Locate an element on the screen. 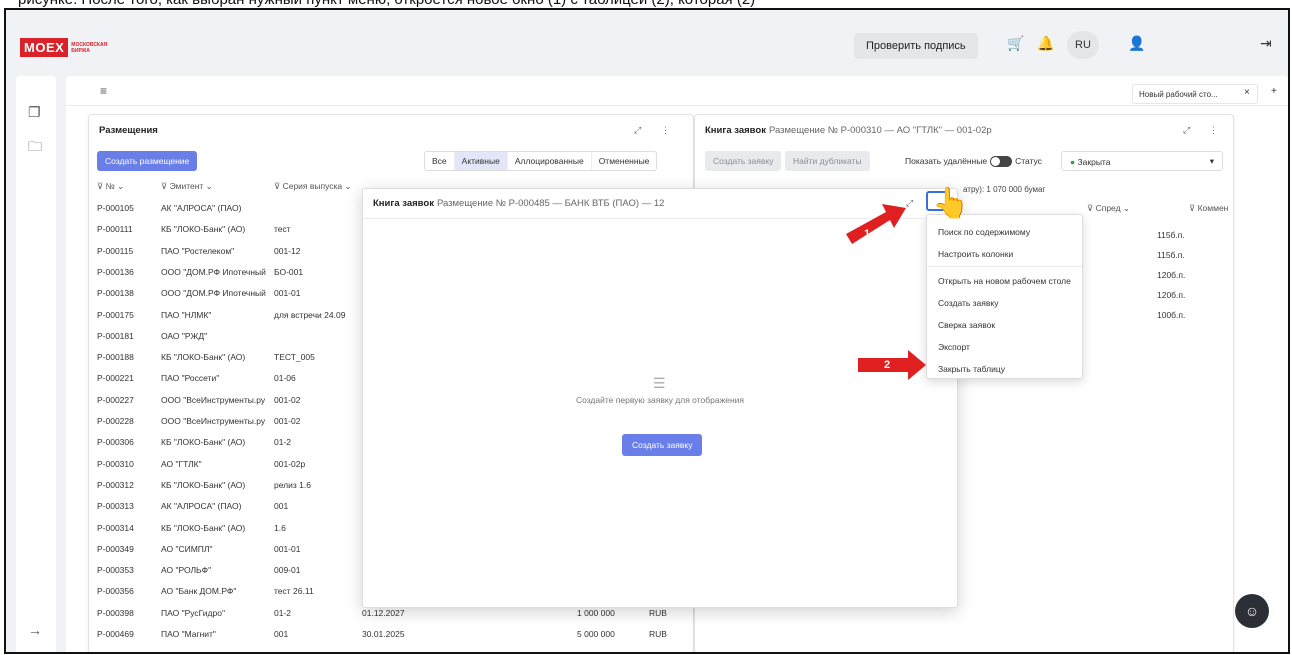 The image size is (1292, 655). cell-number: P-000306 is located at coordinates (115, 442).